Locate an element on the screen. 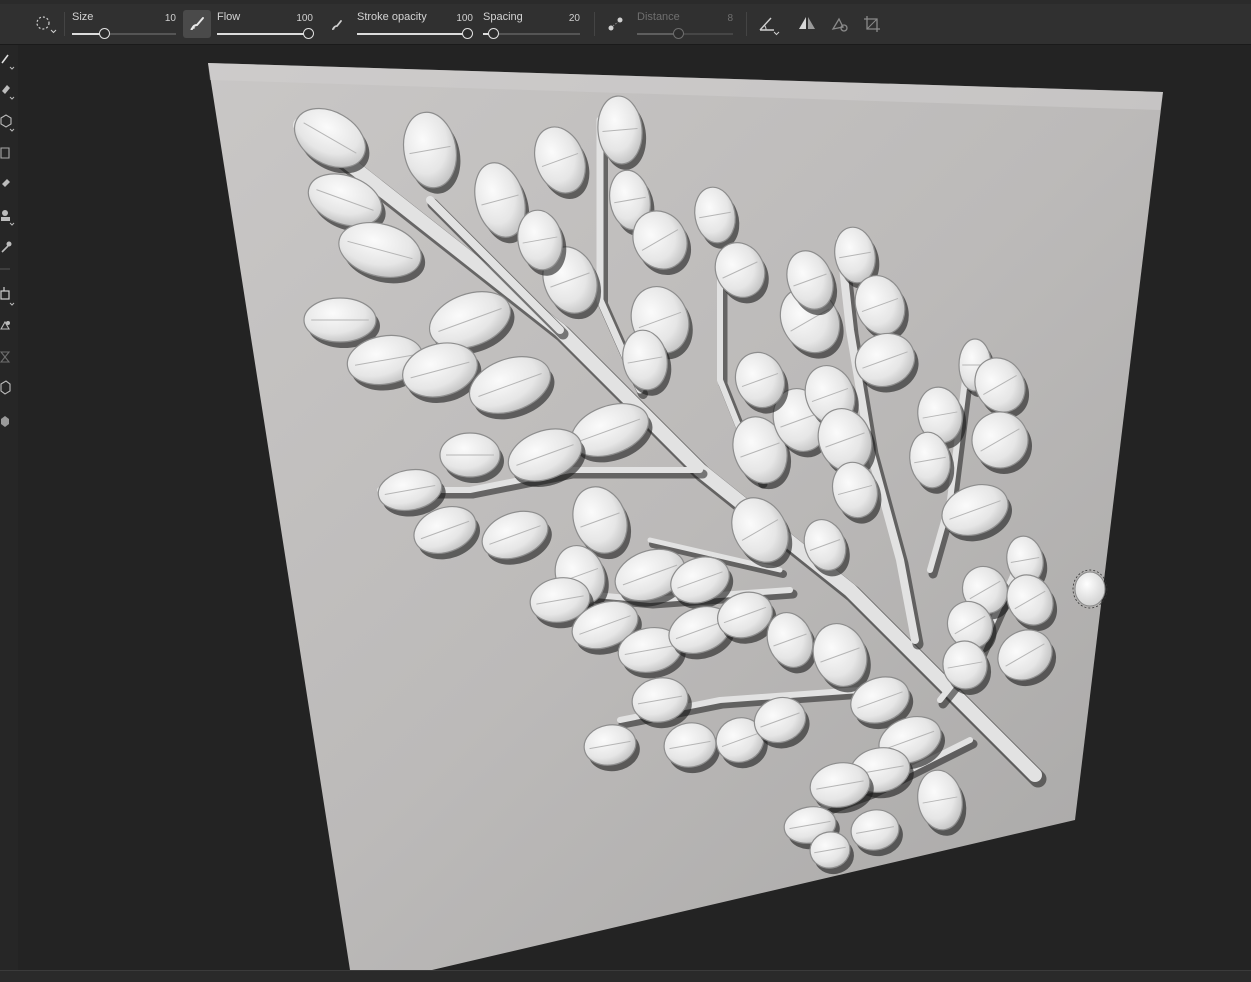 Image resolution: width=1251 pixels, height=982 pixels. stroke-opacity-knob is located at coordinates (467, 33).